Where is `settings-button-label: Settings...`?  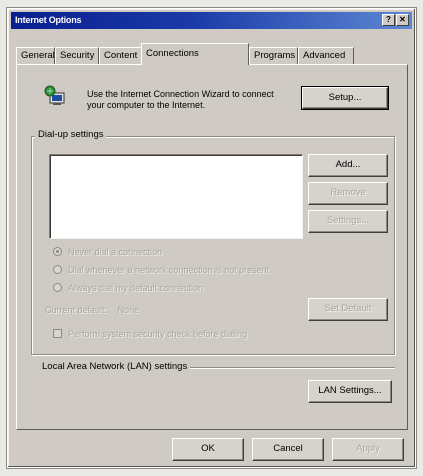 settings-button-label: Settings... is located at coordinates (348, 220).